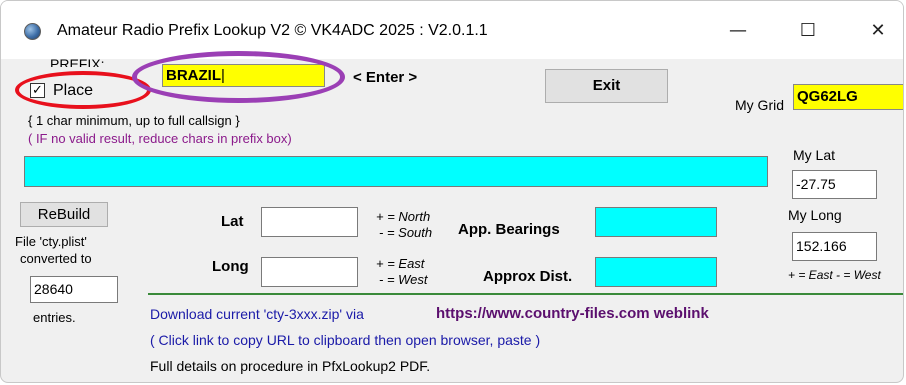  What do you see at coordinates (309, 272) in the screenshot?
I see `long-field` at bounding box center [309, 272].